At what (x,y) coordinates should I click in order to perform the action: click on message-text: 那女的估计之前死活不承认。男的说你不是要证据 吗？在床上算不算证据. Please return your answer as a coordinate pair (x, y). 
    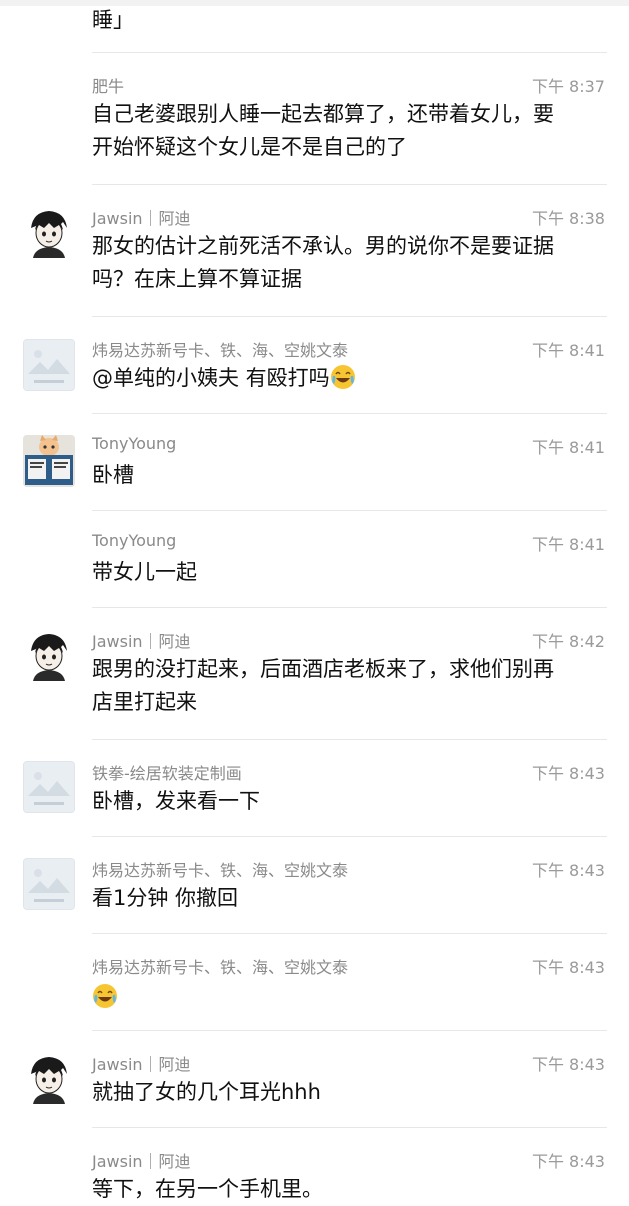
    Looking at the image, I should click on (323, 262).